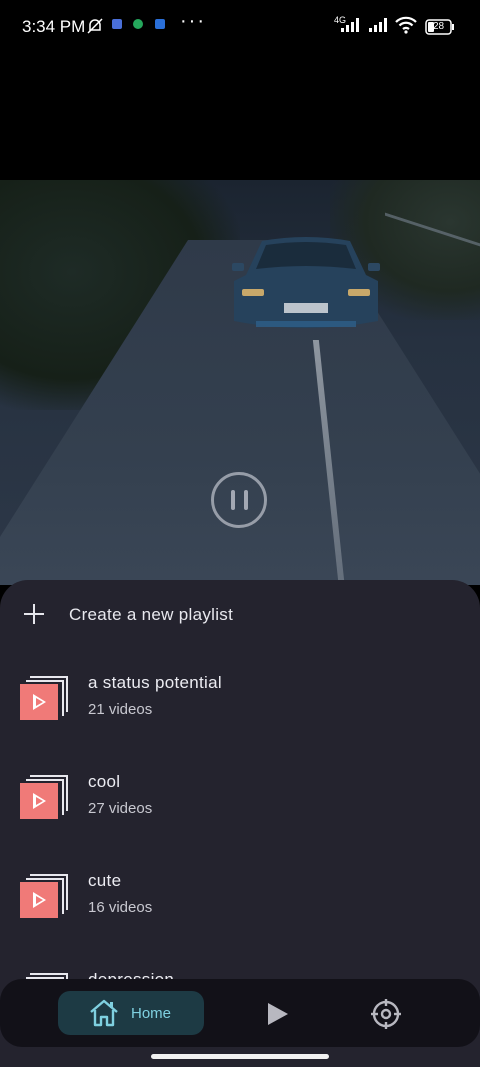 This screenshot has height=1067, width=480. Describe the element at coordinates (138, 24) in the screenshot. I see `whatsapp-icon` at that location.